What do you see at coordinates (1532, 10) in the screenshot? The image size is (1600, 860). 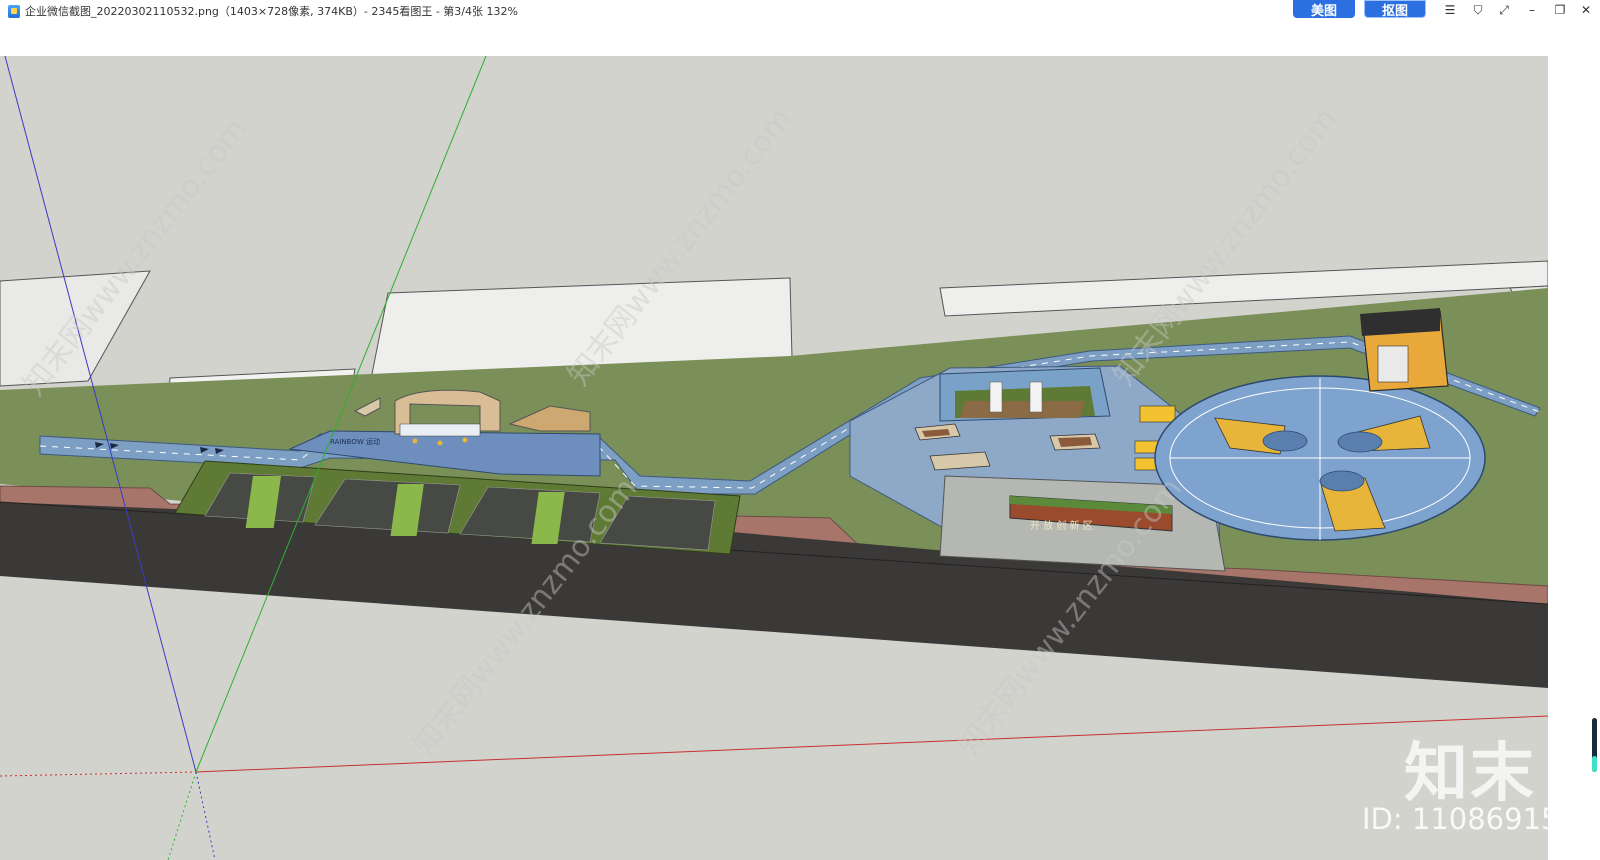 I see `minimize-icon: –` at bounding box center [1532, 10].